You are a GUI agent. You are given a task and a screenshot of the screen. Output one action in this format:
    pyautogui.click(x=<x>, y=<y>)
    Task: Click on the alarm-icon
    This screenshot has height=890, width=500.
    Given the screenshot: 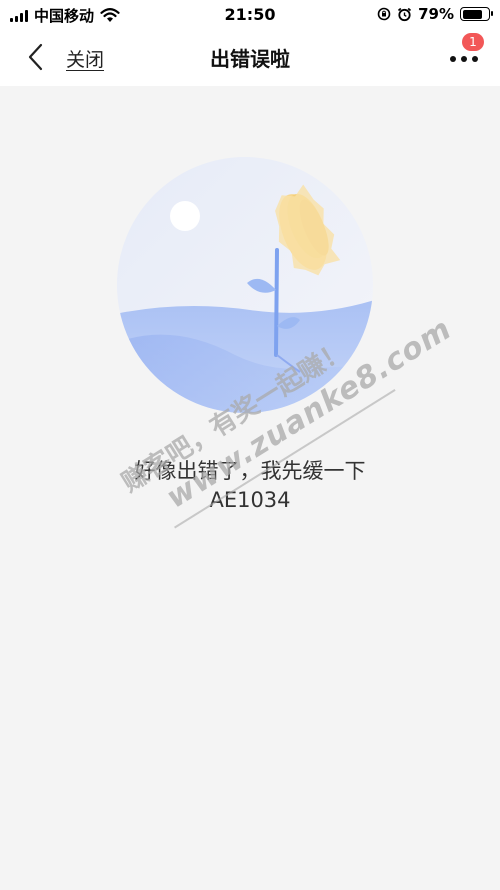 What is the action you would take?
    pyautogui.click(x=405, y=14)
    